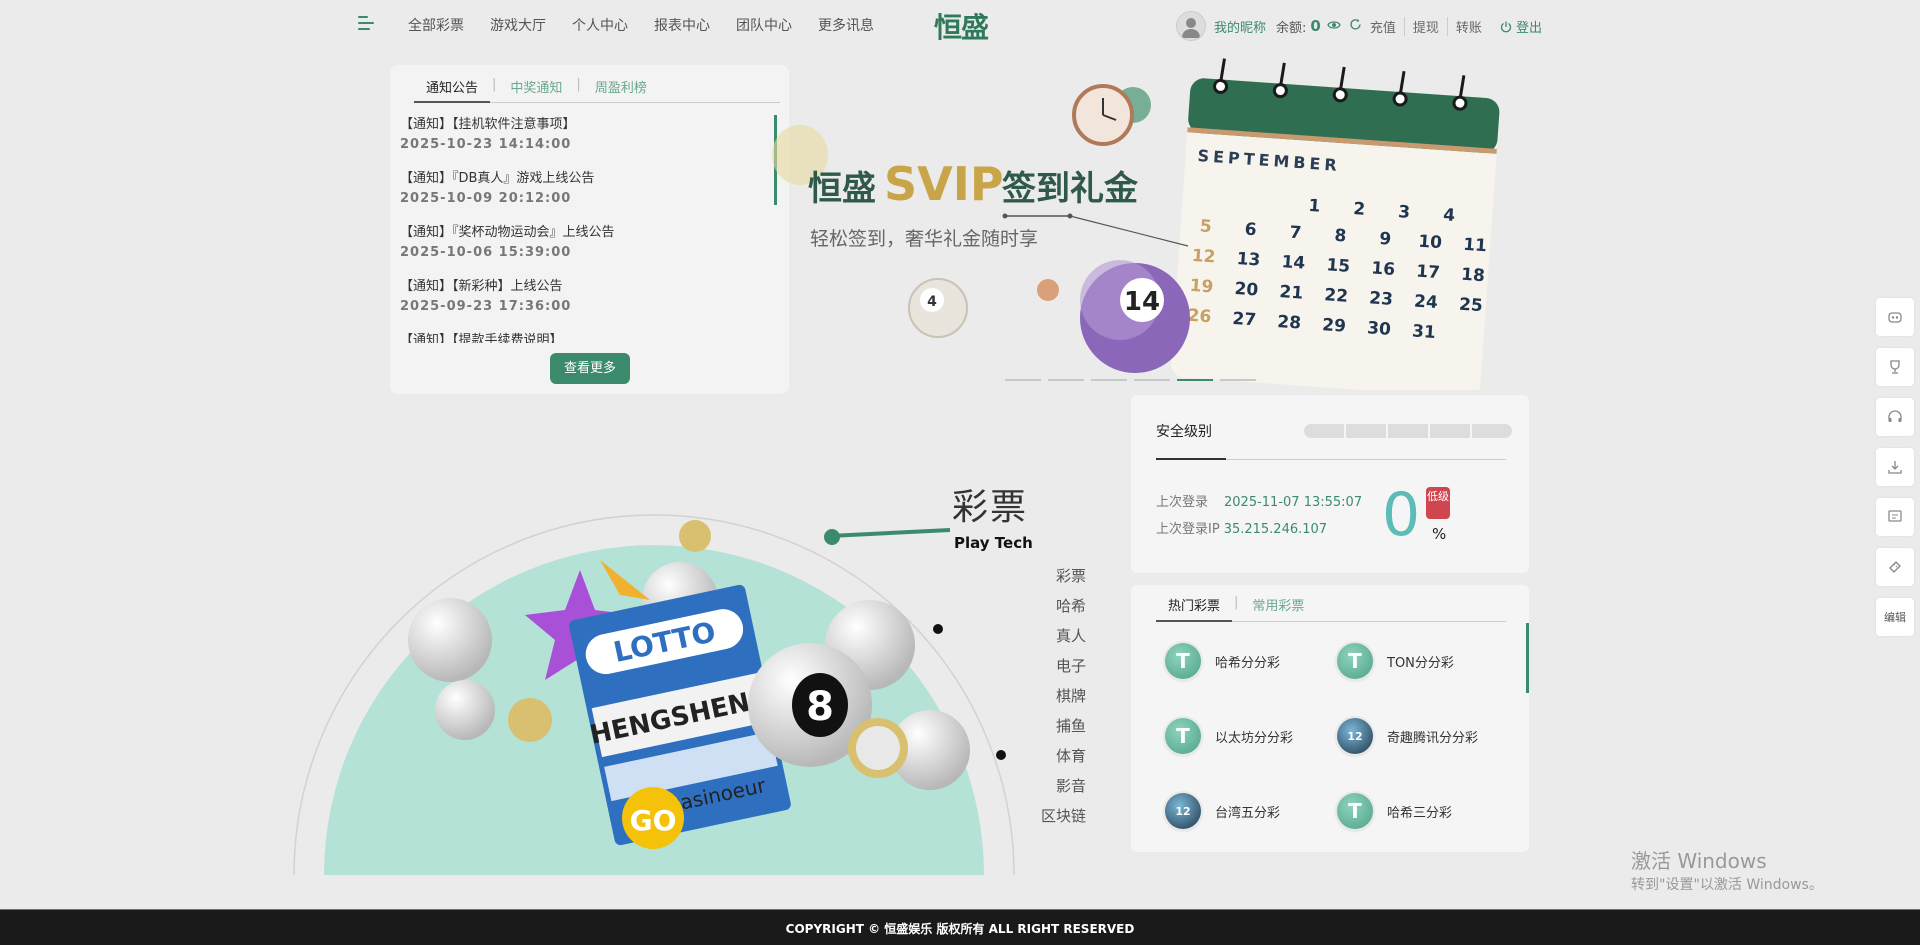 The image size is (1920, 945). Describe the element at coordinates (367, 24) in the screenshot. I see `menu-icon` at that location.